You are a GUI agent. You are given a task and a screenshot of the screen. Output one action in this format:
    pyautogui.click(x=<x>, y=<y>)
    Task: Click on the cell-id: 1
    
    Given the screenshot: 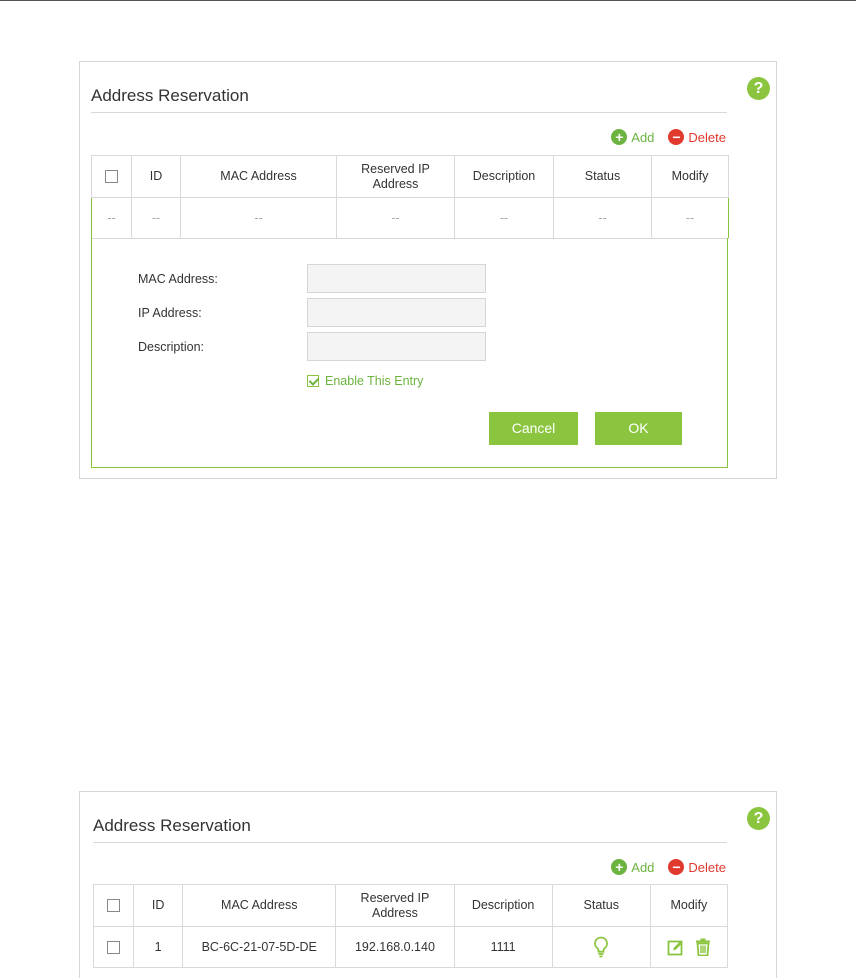 What is the action you would take?
    pyautogui.click(x=158, y=947)
    